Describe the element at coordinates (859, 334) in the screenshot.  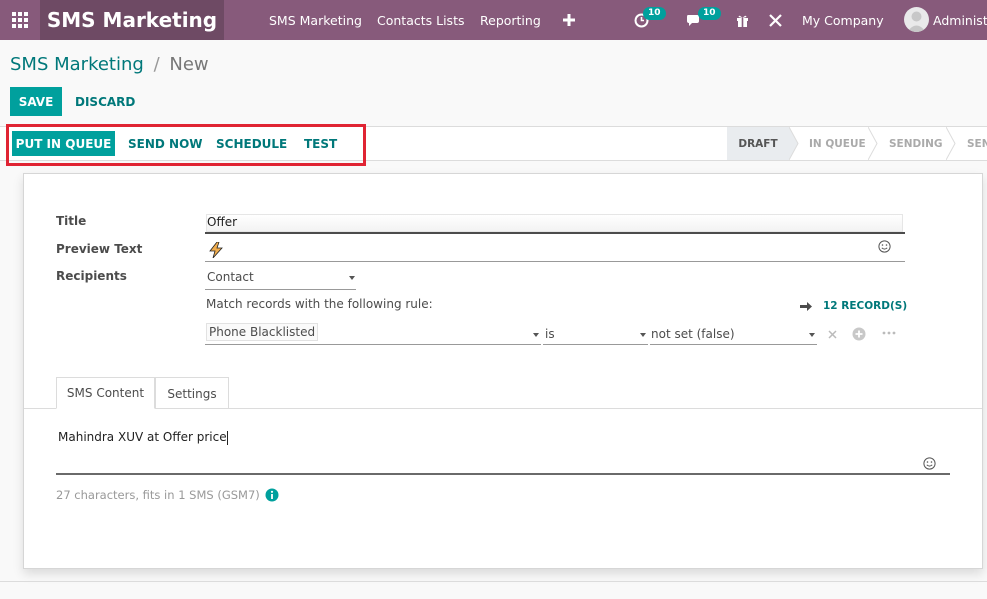
I see `add-rule-icon` at that location.